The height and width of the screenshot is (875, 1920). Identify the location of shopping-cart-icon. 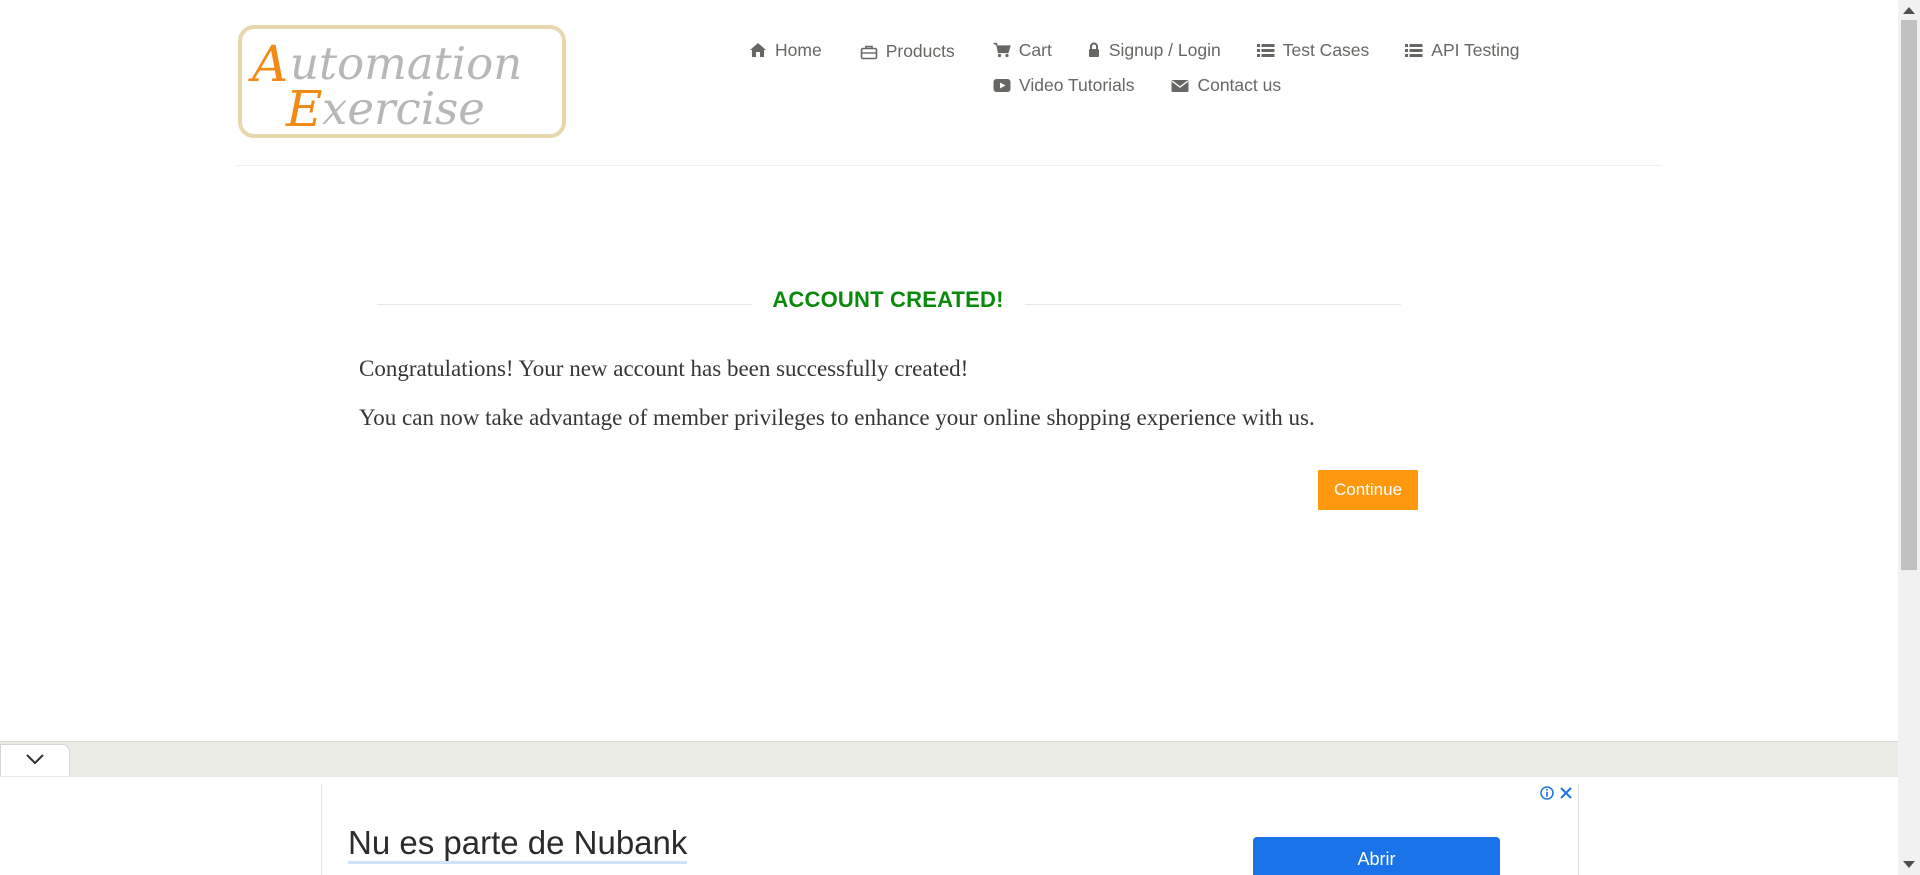
(1002, 50).